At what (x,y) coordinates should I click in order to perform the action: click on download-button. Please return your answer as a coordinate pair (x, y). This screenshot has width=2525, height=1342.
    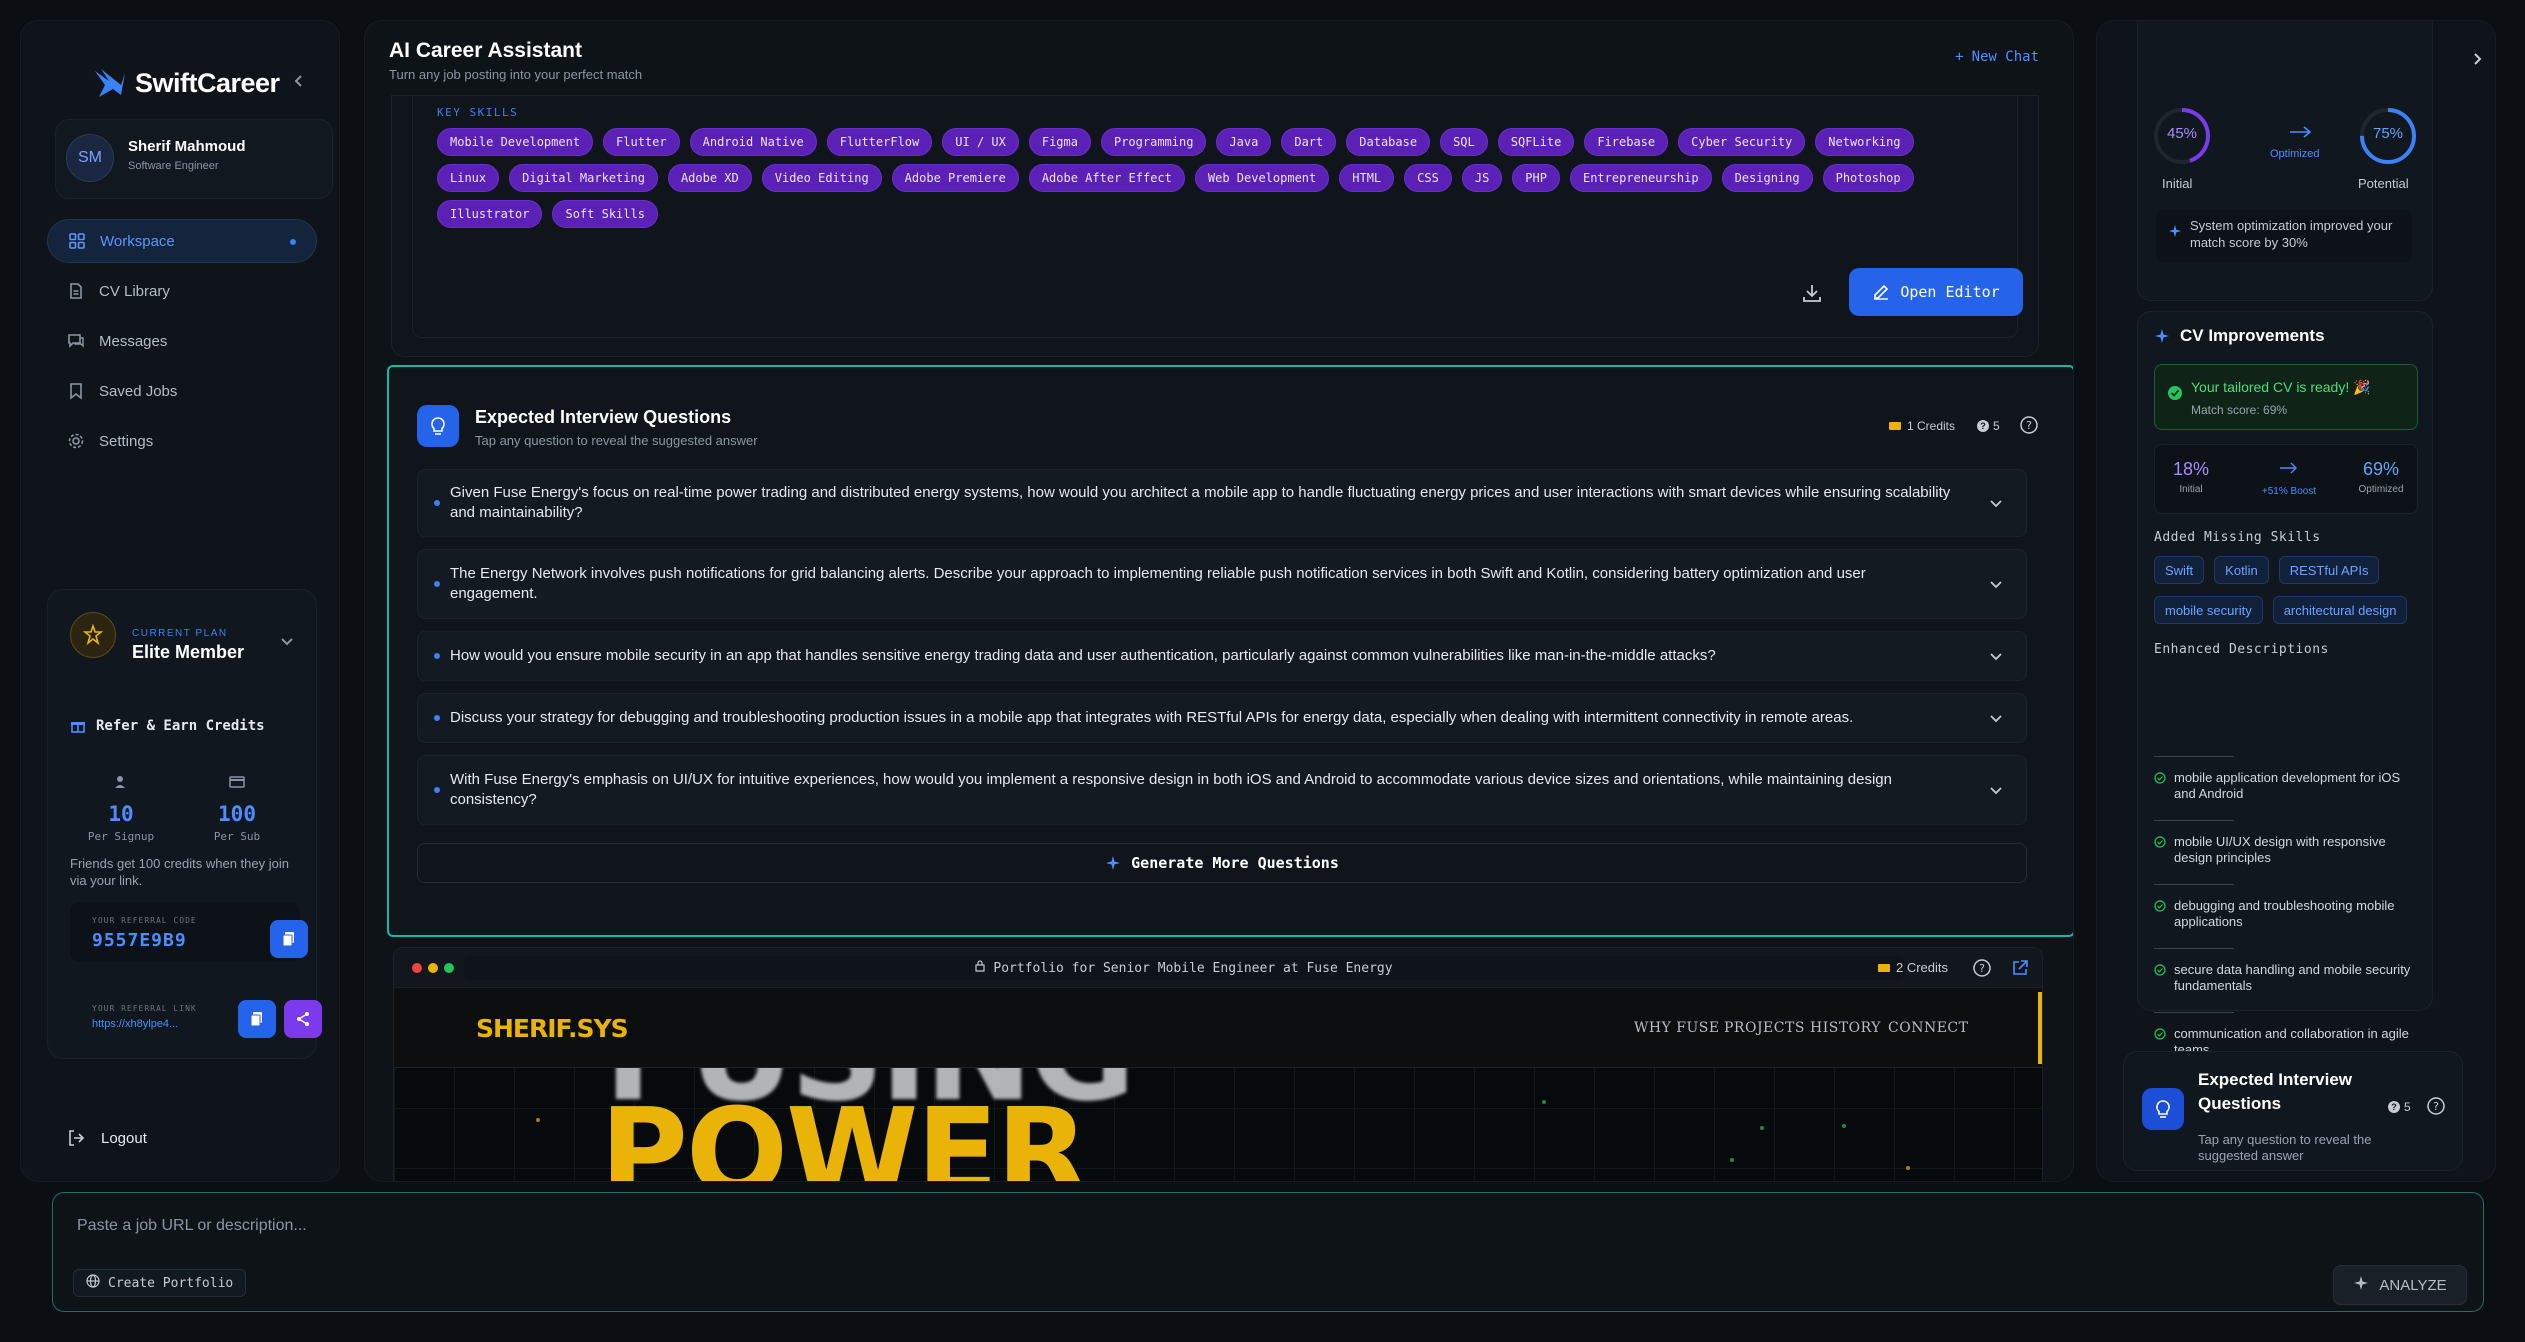
    Looking at the image, I should click on (1812, 293).